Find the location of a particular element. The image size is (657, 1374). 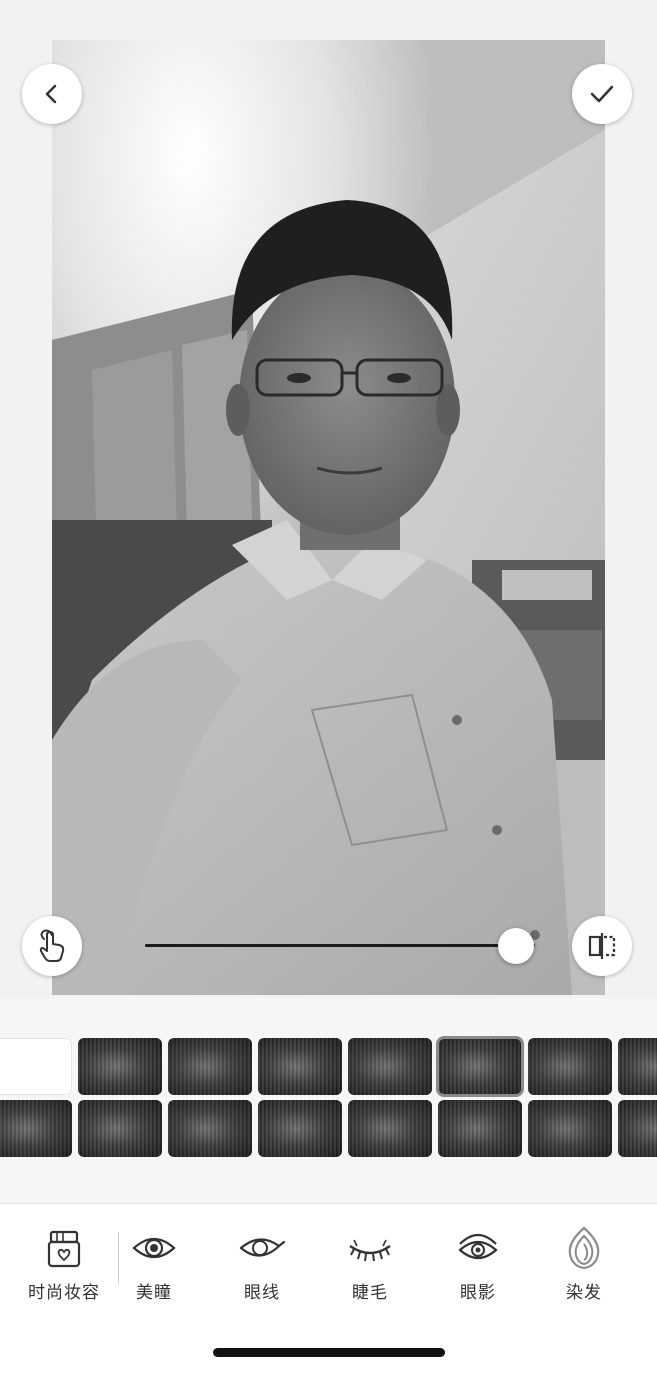

tool-fashion-makeup: 时尚妆容 is located at coordinates (64, 1269).